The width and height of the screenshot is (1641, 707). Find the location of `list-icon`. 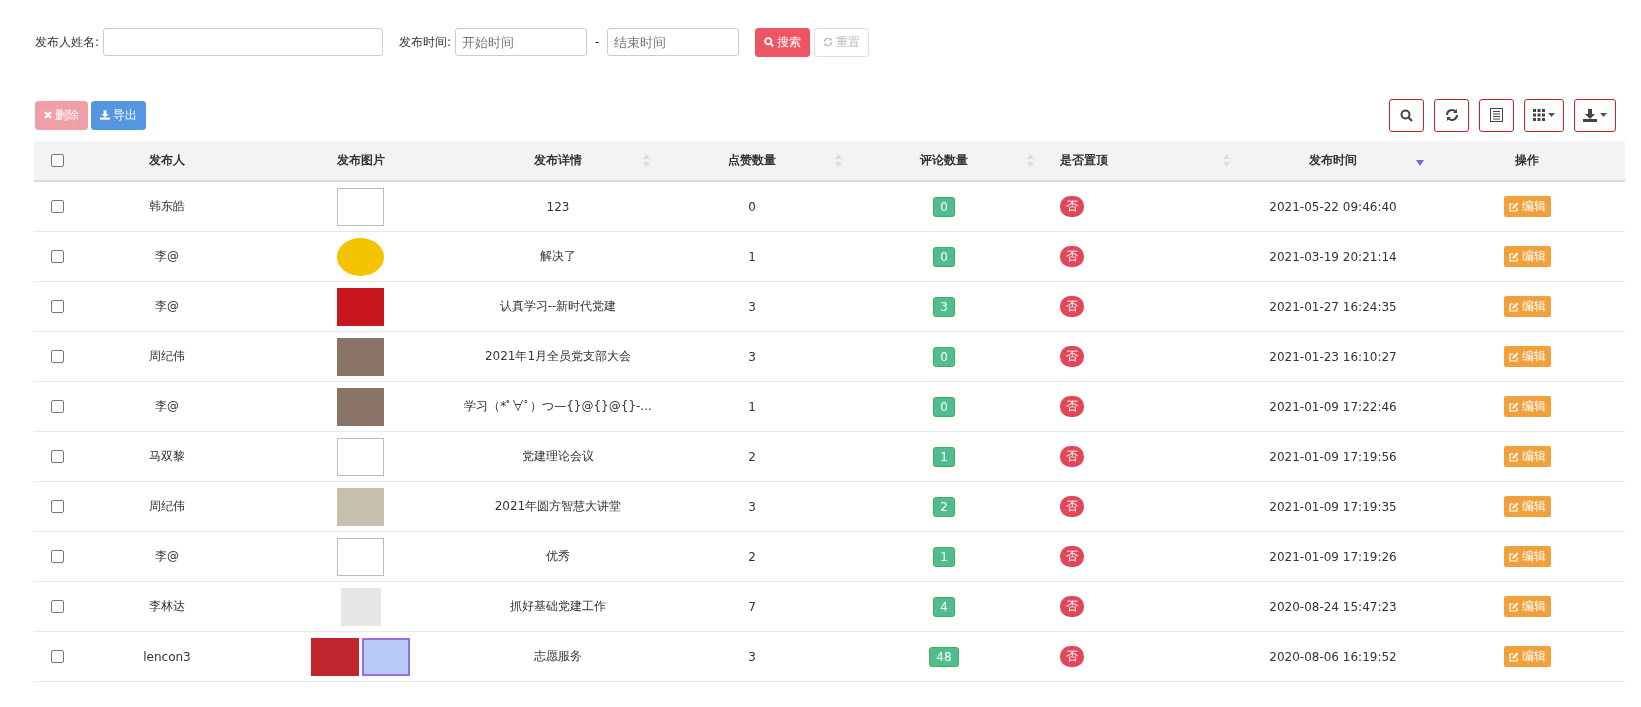

list-icon is located at coordinates (1496, 115).